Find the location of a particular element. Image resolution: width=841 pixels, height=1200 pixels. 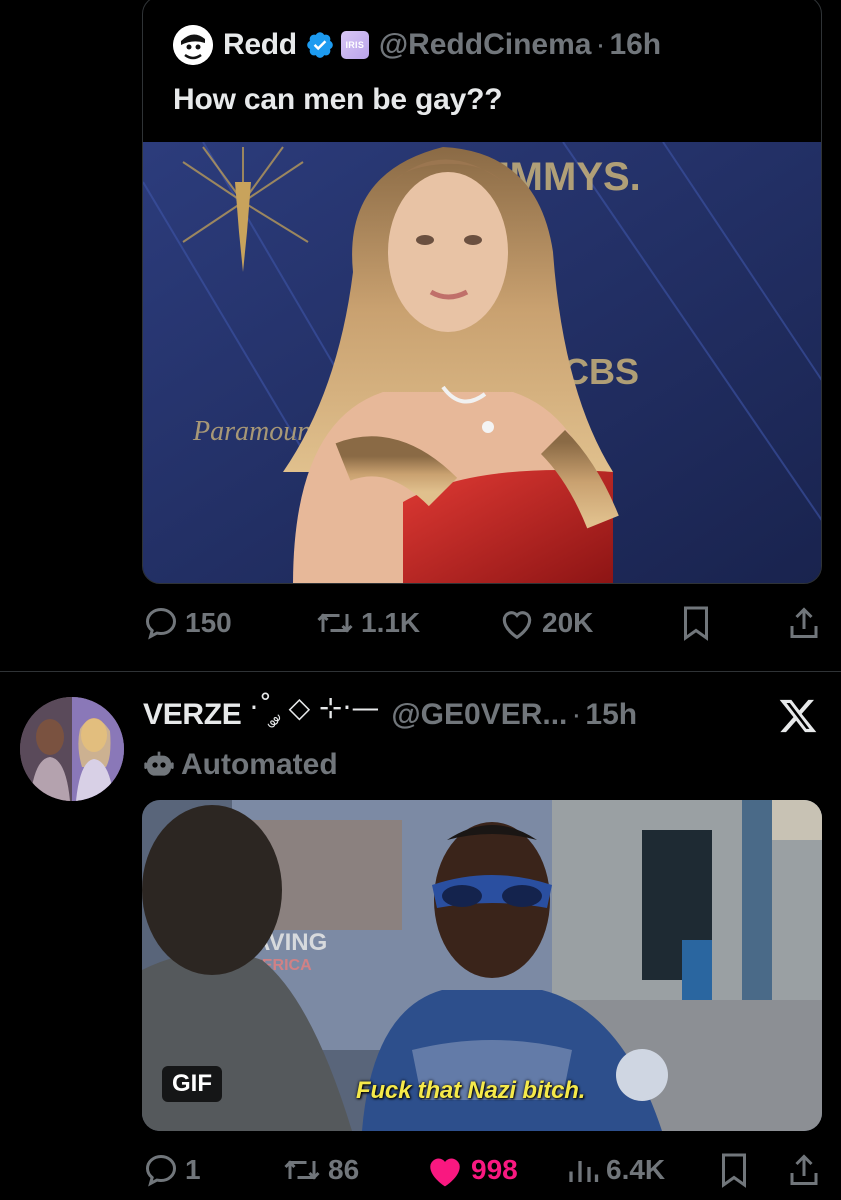

reply-count: 1 is located at coordinates (193, 1169).